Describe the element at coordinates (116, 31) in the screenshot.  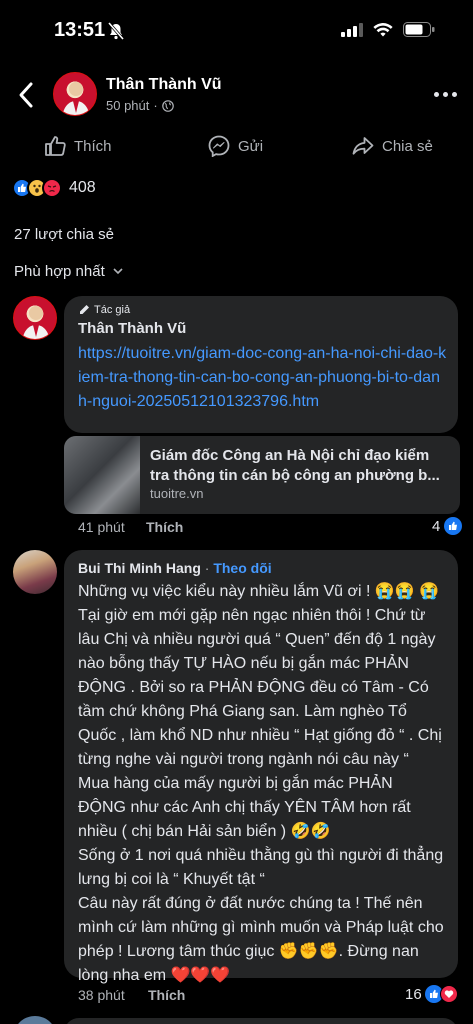
I see `bell-off-icon` at that location.